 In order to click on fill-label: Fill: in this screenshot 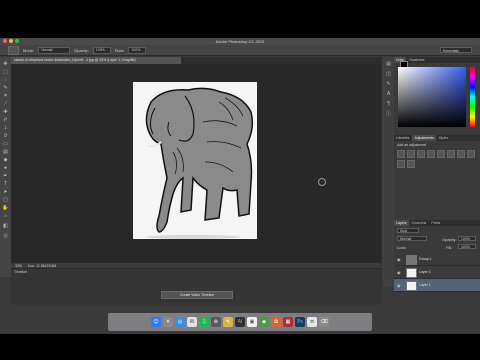, I will do `click(449, 247)`.